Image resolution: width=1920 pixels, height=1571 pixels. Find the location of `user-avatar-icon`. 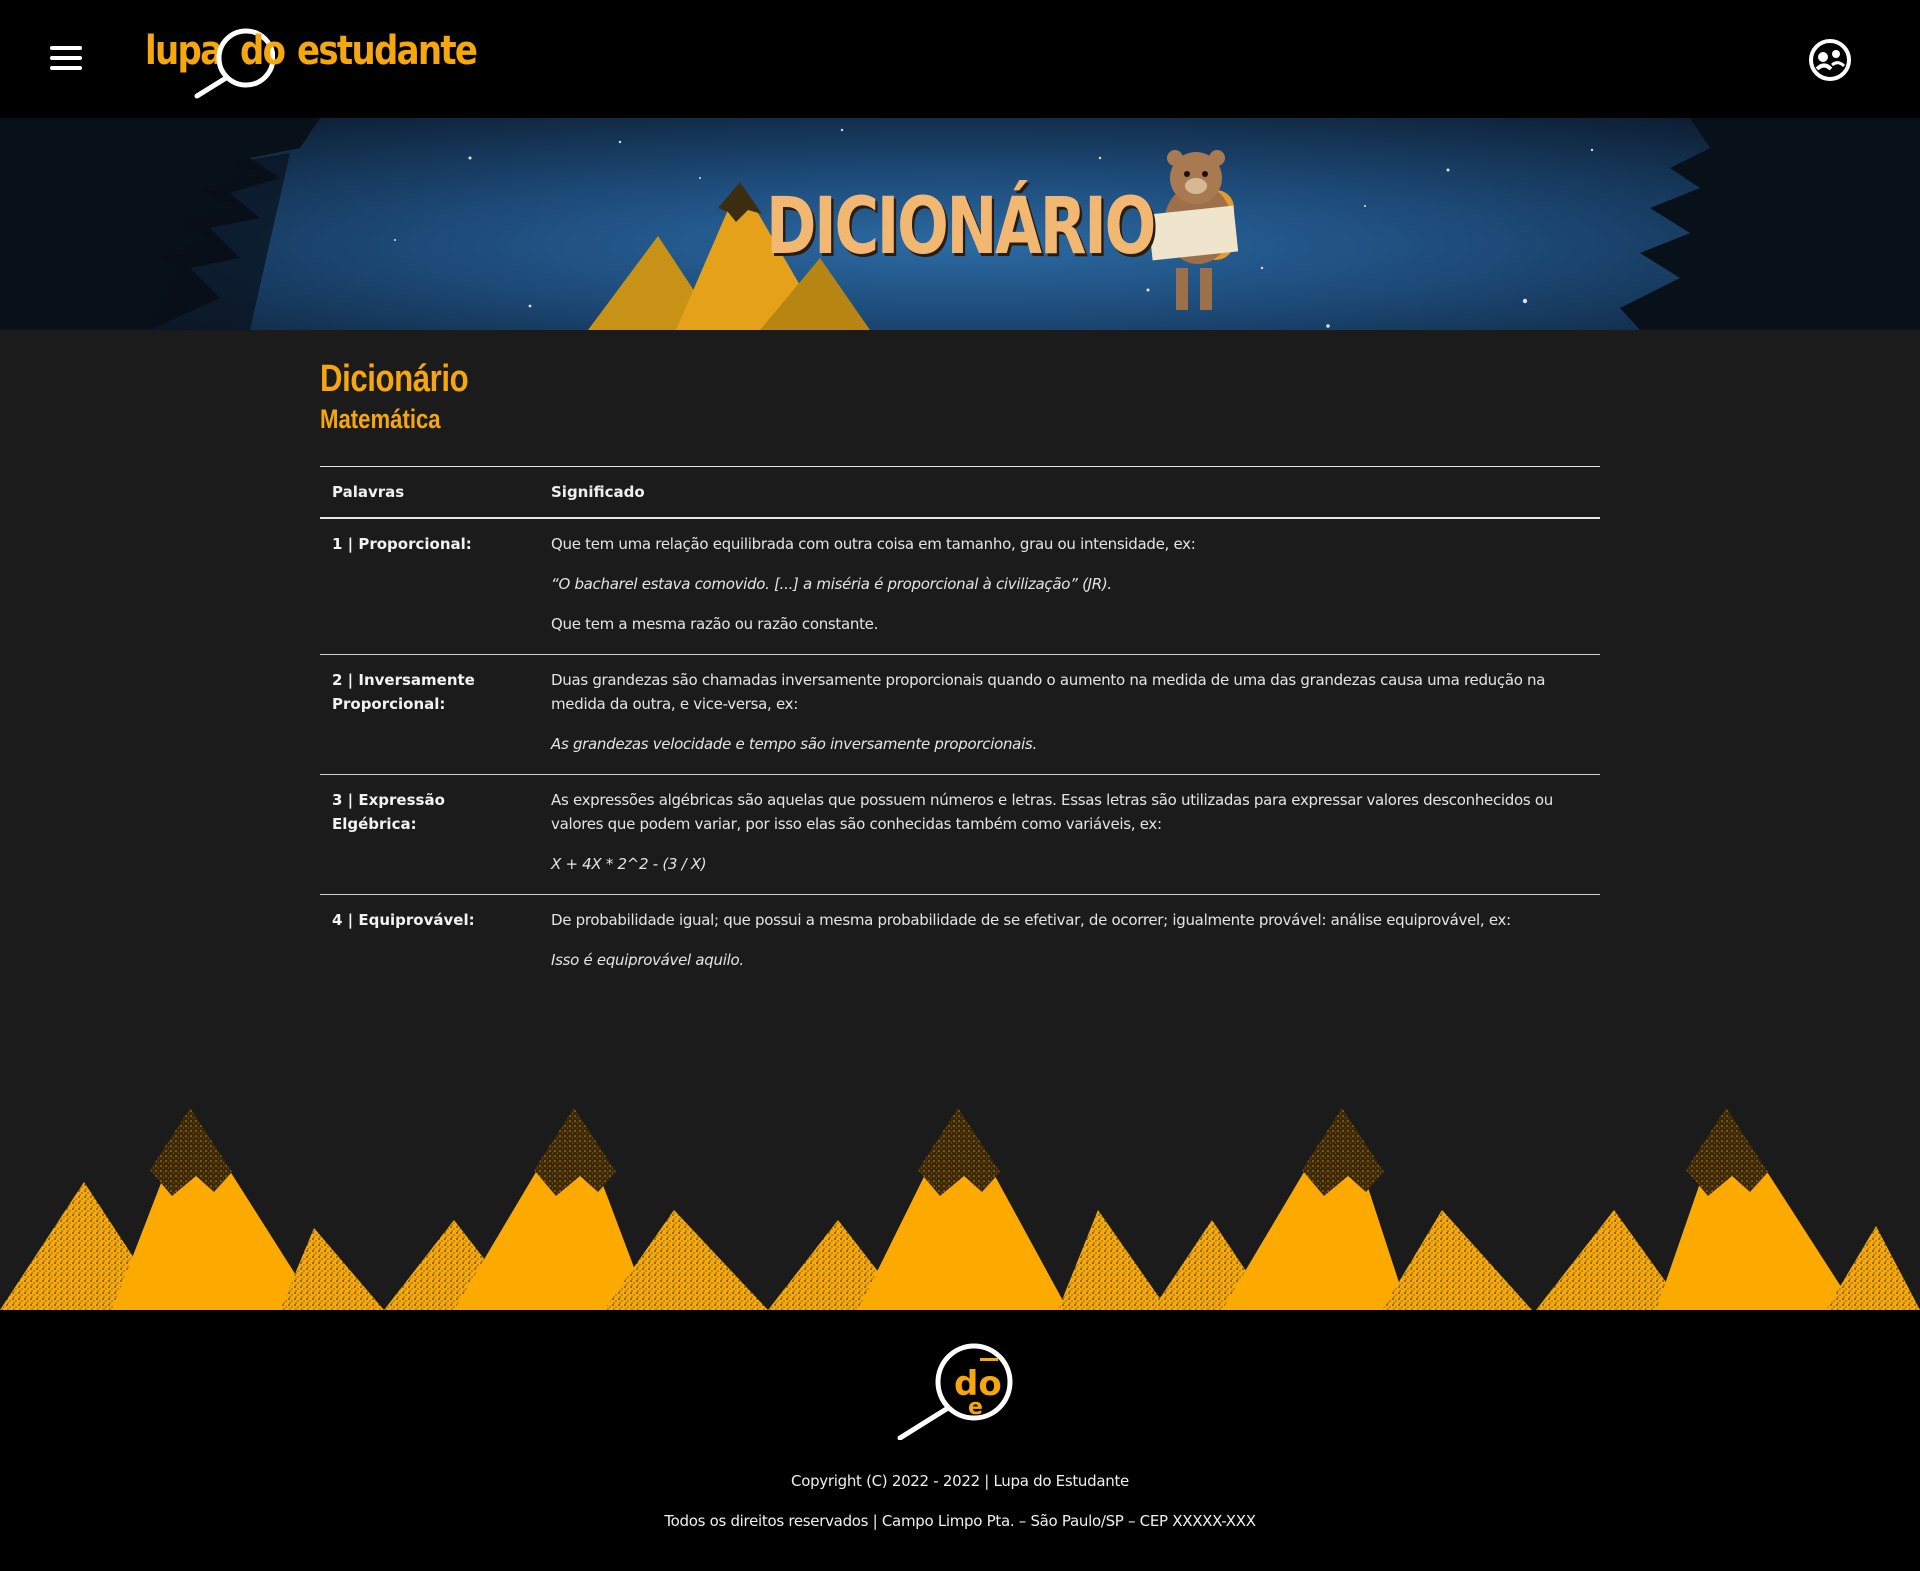

user-avatar-icon is located at coordinates (1830, 60).